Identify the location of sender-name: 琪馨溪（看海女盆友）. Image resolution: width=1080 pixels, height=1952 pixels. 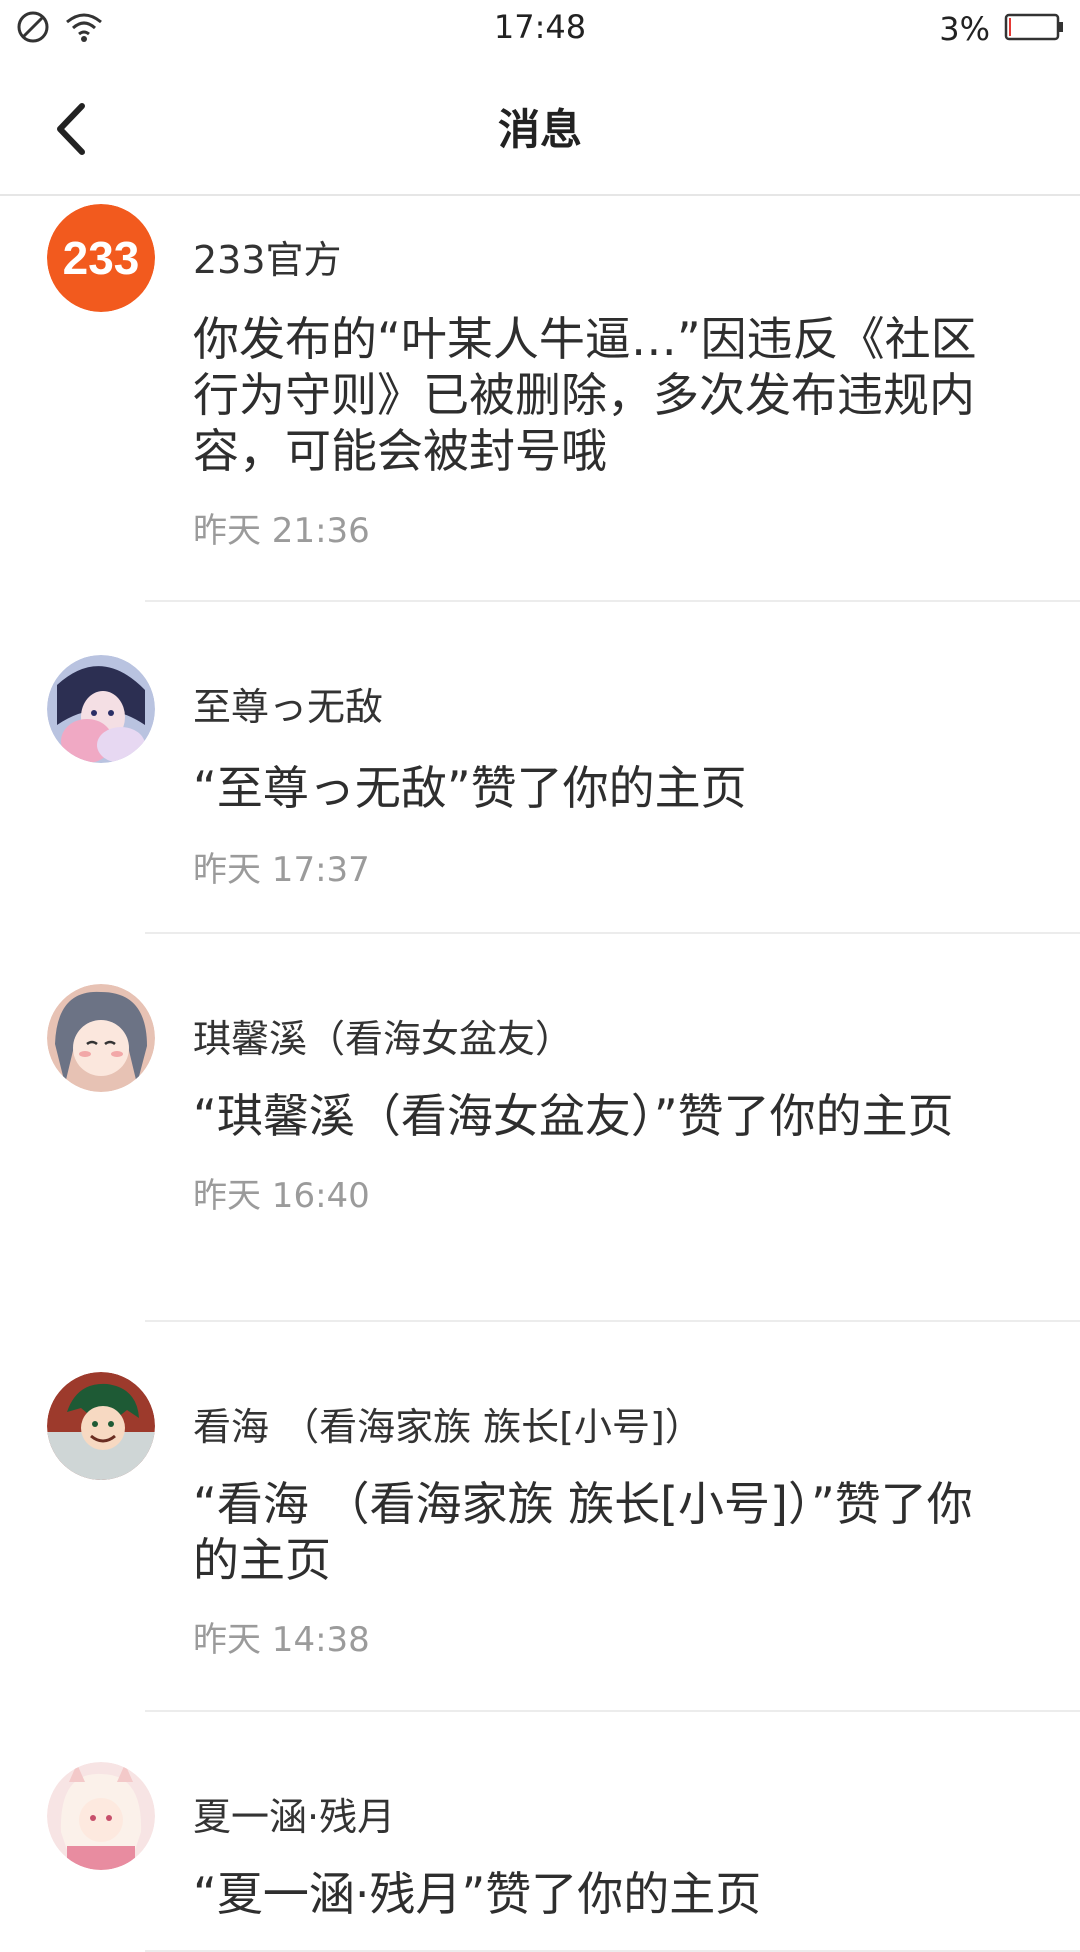
(383, 1039).